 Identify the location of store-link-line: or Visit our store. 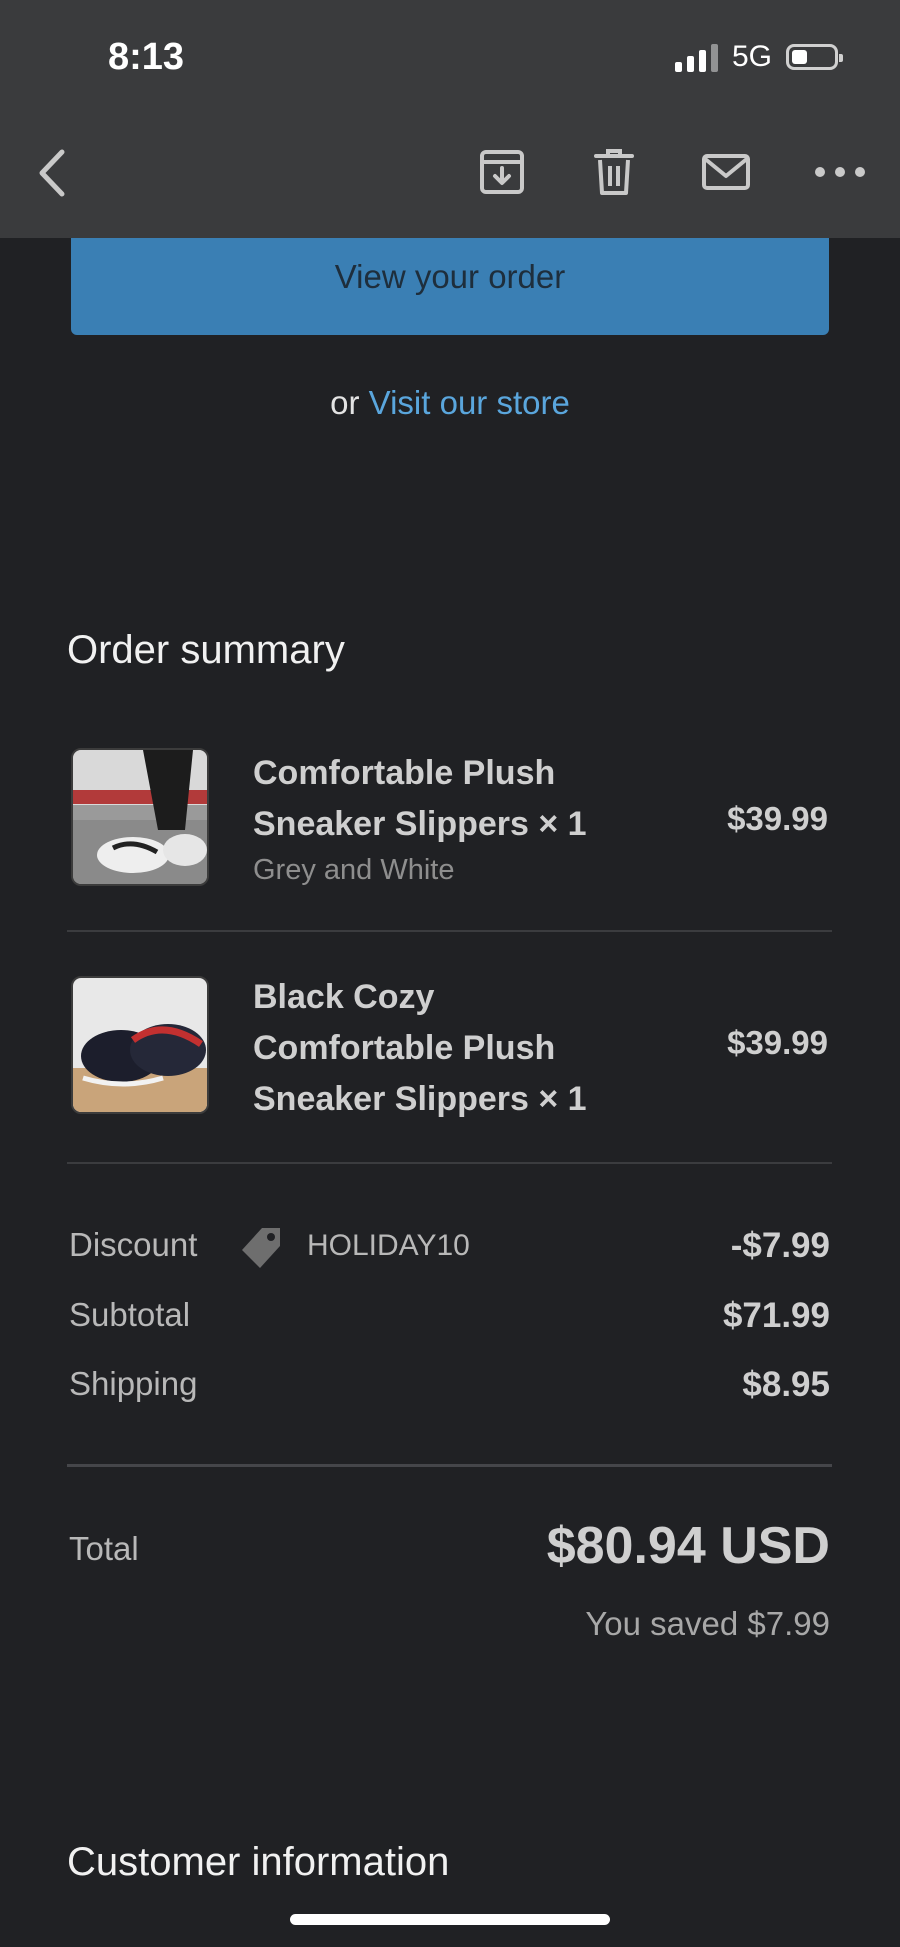
(450, 403).